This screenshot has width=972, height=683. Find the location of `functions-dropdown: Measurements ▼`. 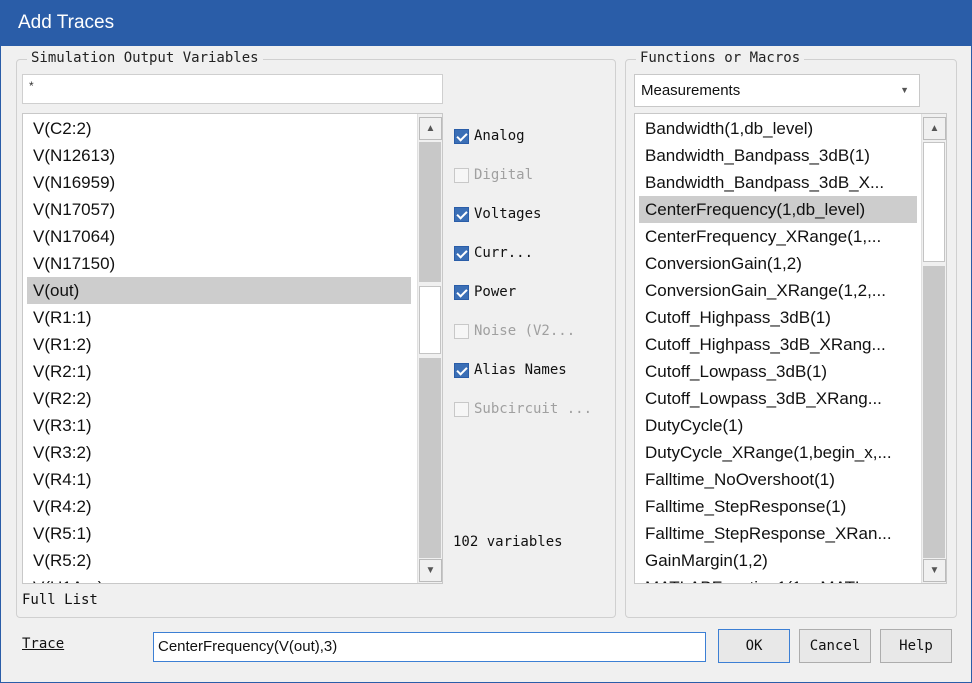

functions-dropdown: Measurements ▼ is located at coordinates (777, 90).